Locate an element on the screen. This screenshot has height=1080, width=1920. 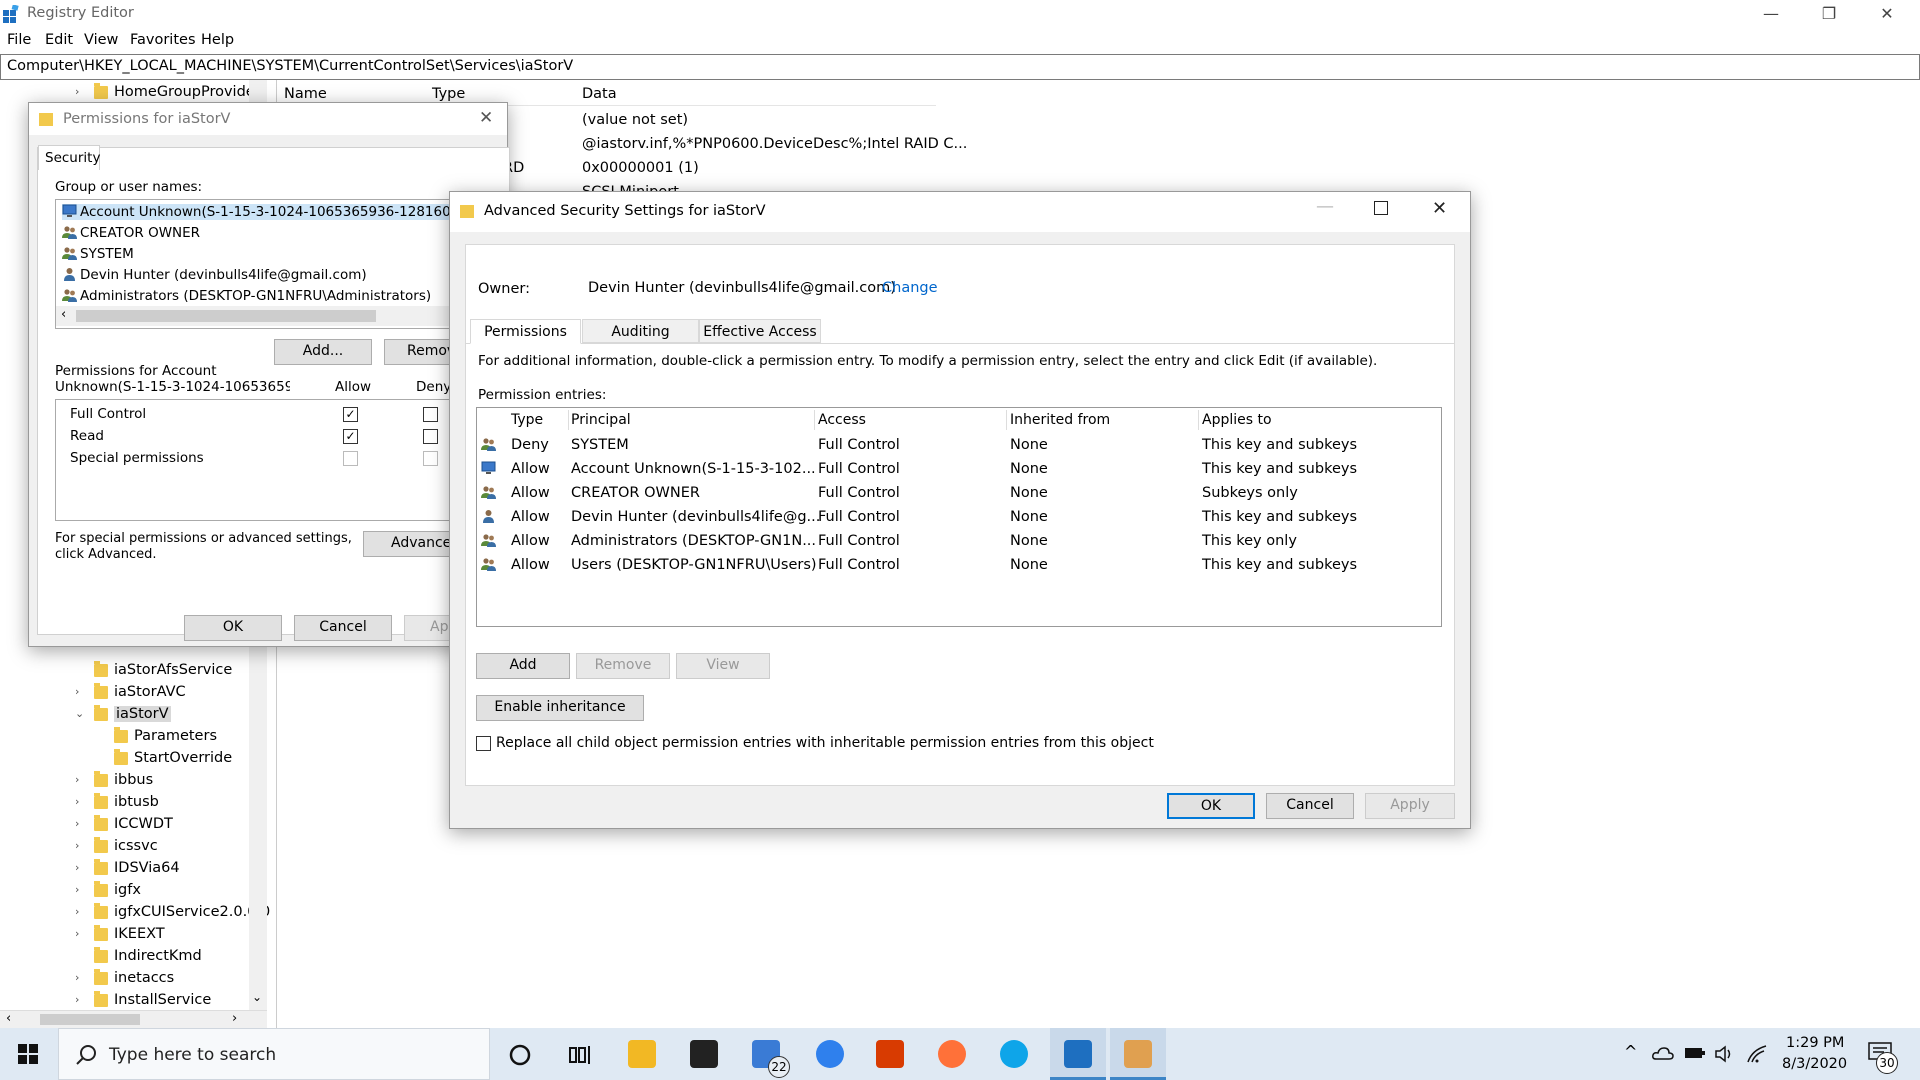
tree-horizontal-scrollbar: ‹ › is located at coordinates (133, 1019).